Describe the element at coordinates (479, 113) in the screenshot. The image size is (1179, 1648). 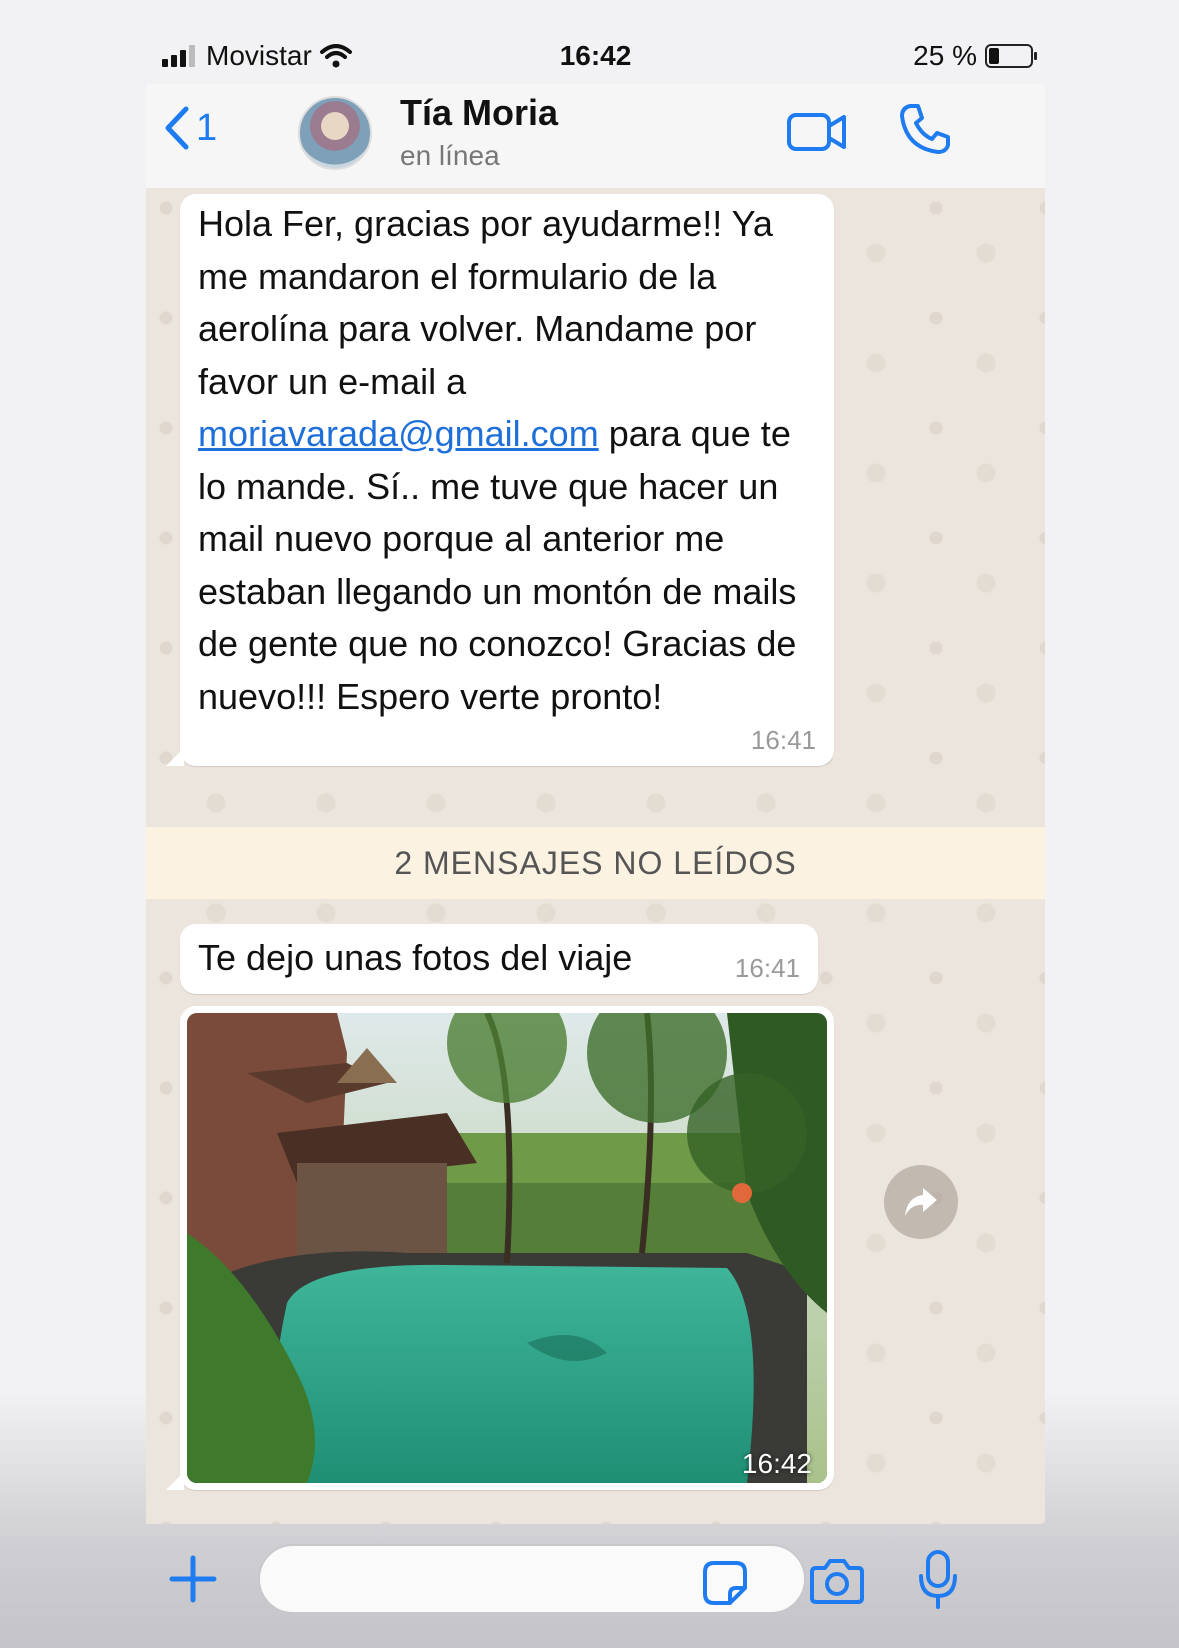
I see `contact-name: Tía Moria` at that location.